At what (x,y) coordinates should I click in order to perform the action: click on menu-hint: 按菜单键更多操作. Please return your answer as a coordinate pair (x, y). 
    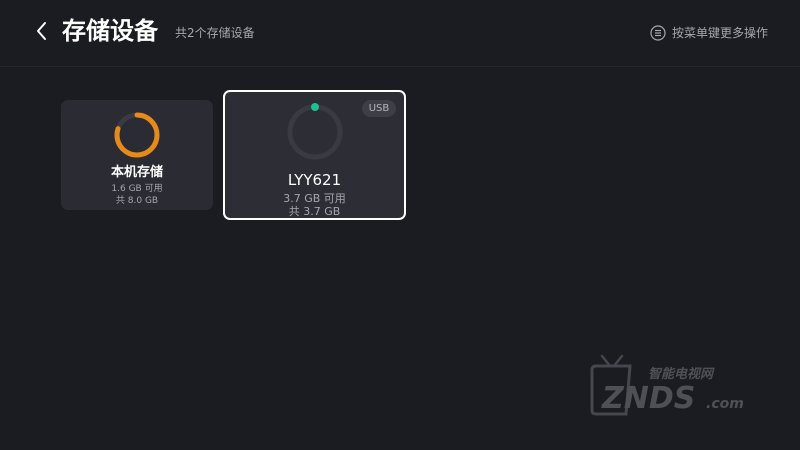
    Looking at the image, I should click on (709, 33).